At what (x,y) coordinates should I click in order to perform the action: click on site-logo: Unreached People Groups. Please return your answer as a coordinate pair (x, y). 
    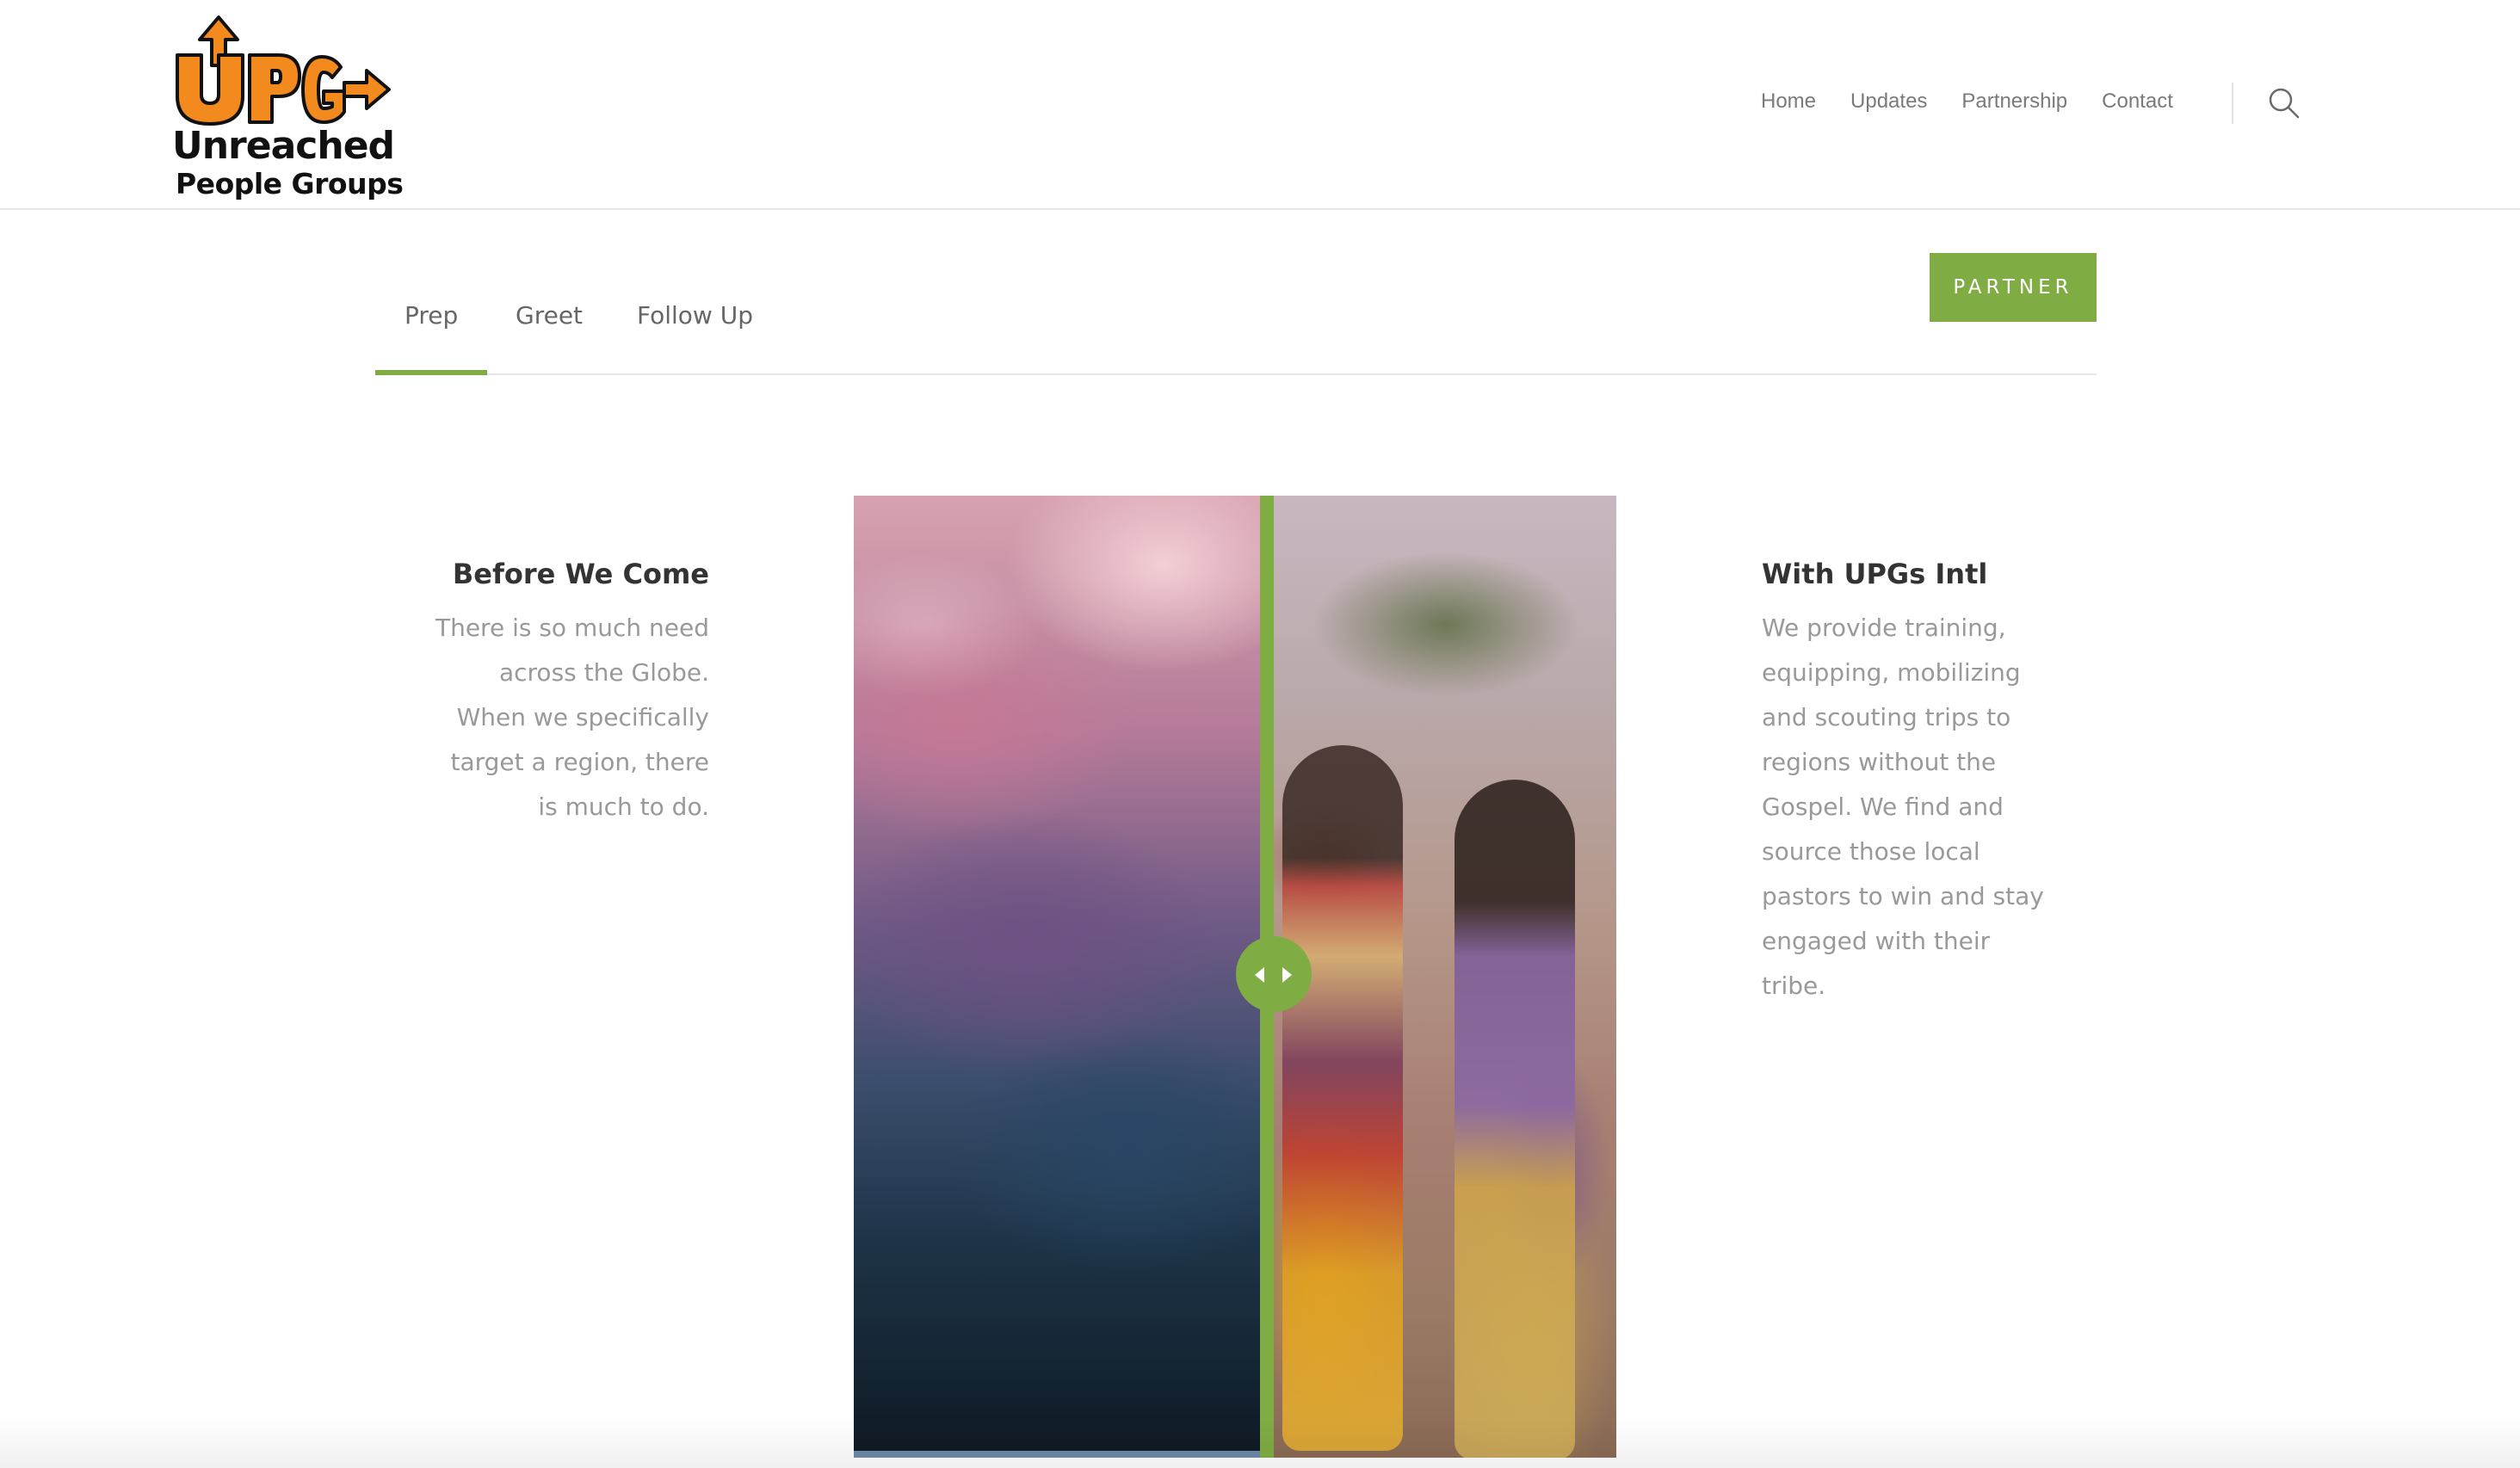
    Looking at the image, I should click on (286, 107).